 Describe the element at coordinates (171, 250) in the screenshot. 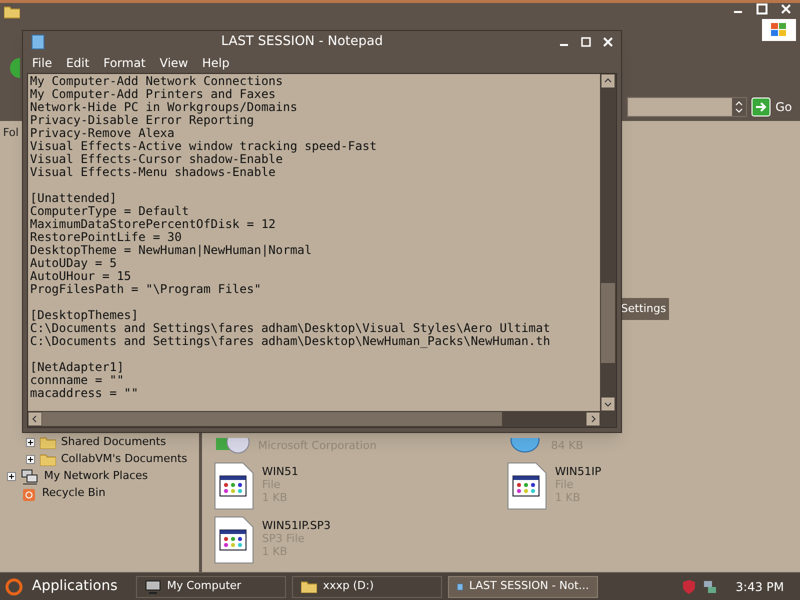

I see `text-line: DesktopTheme = NewHuman|NewHuman|Normal` at that location.